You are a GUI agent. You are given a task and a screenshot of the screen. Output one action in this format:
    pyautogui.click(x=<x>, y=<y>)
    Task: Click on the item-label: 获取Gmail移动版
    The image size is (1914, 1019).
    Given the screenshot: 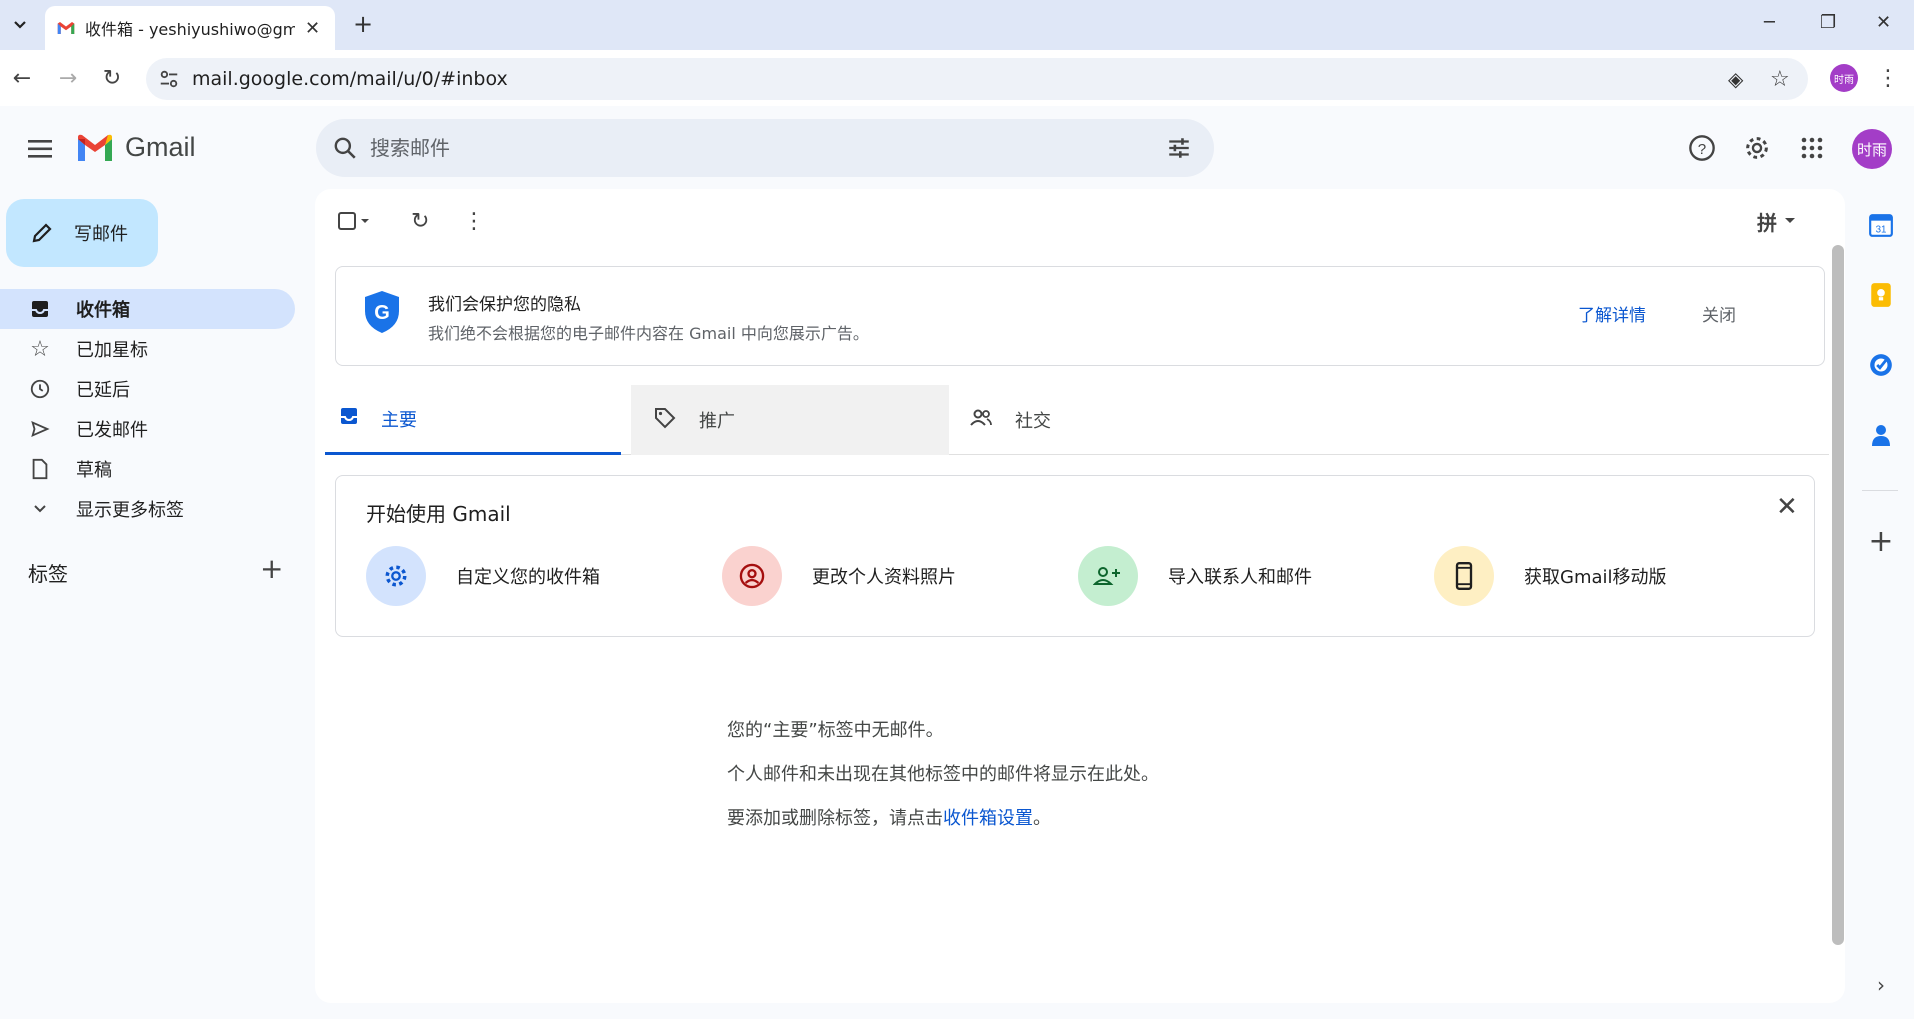 What is the action you would take?
    pyautogui.click(x=1595, y=577)
    